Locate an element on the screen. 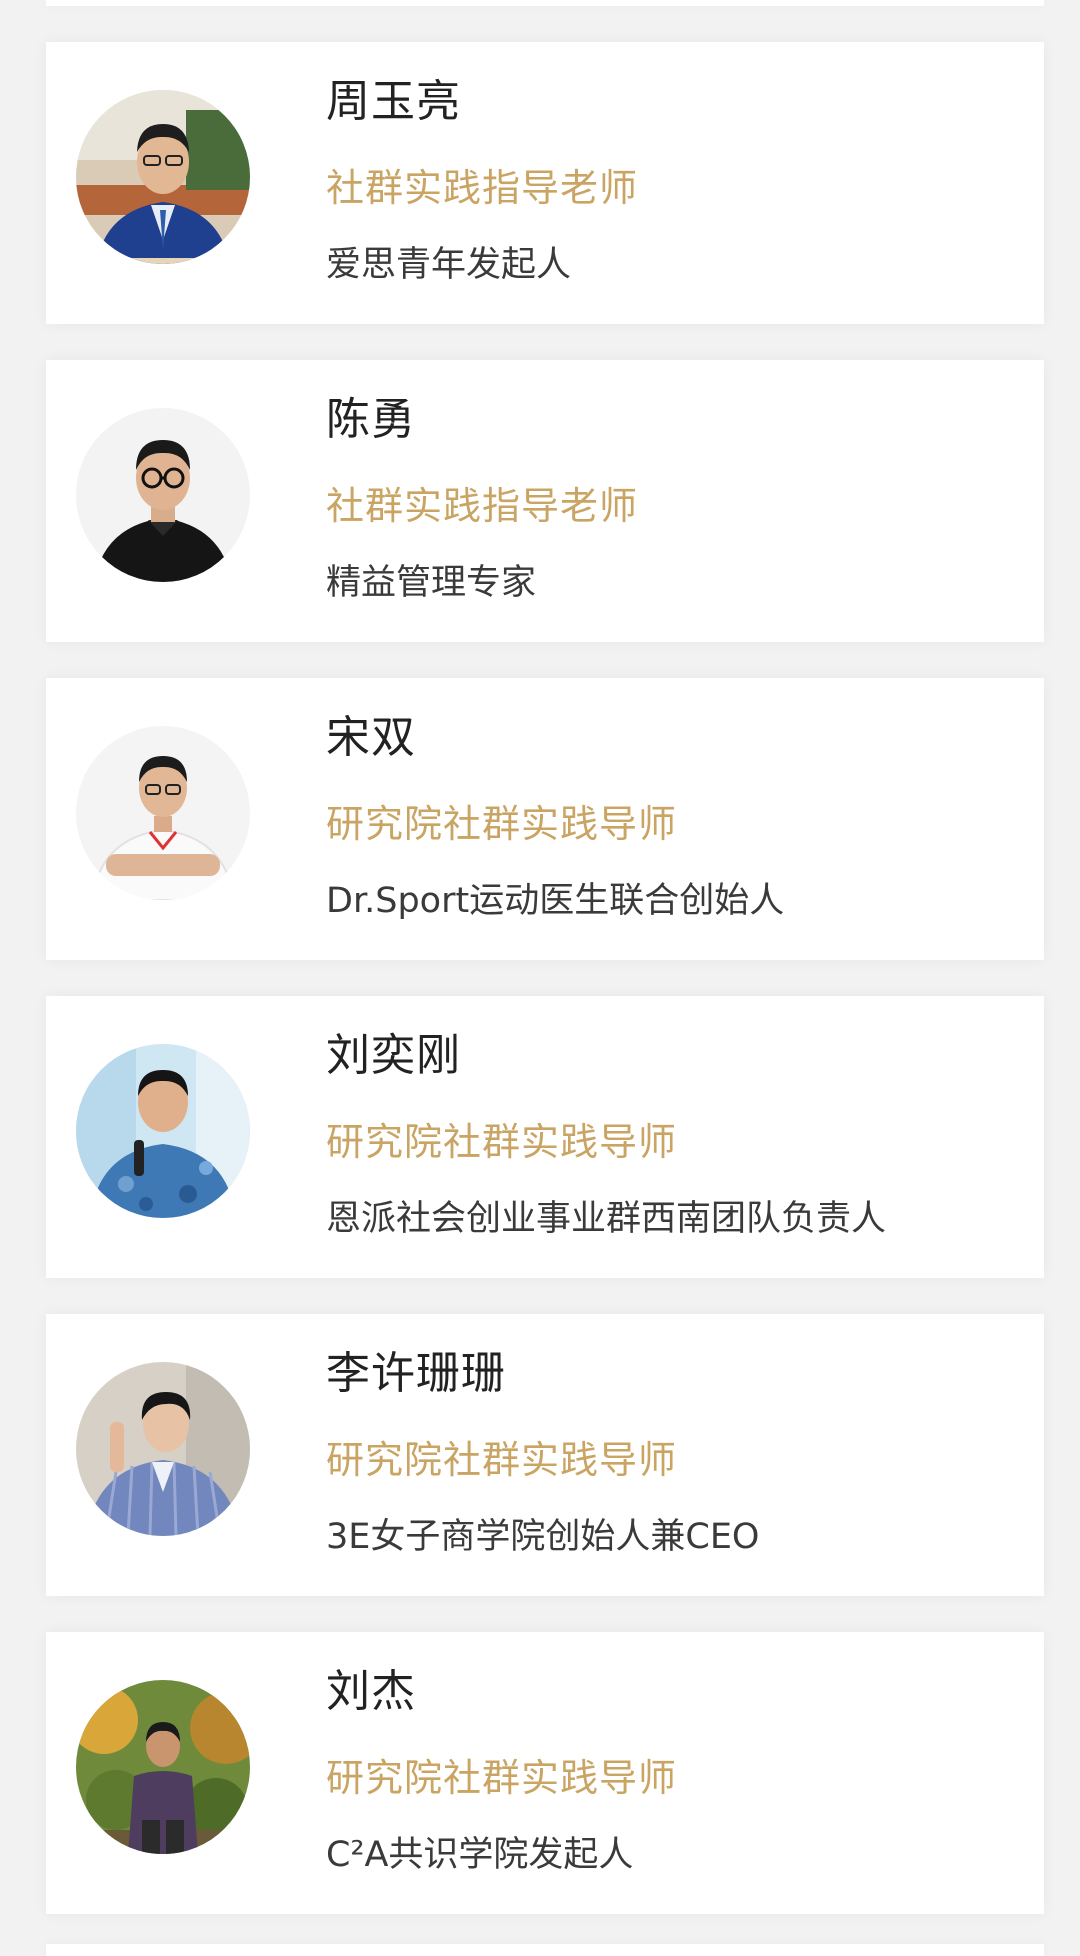 Image resolution: width=1080 pixels, height=1956 pixels. mentor-card: 刘奕刚 研究院社群实践导师 恩派社会创业事业群西南团队负责人 is located at coordinates (545, 1137).